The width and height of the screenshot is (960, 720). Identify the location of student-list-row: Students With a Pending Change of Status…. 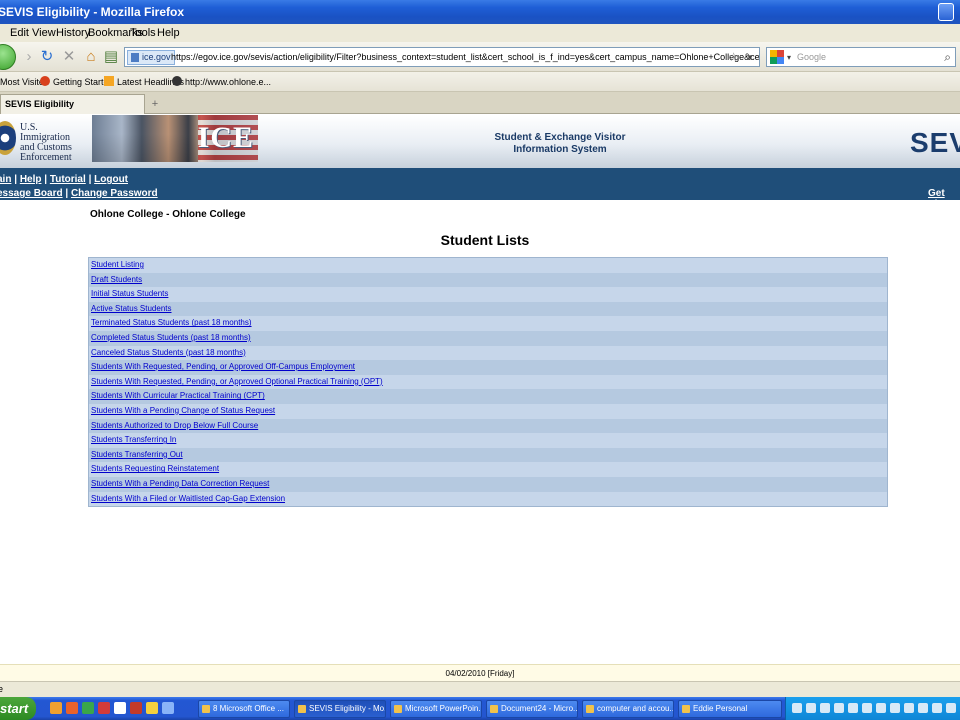
(488, 411).